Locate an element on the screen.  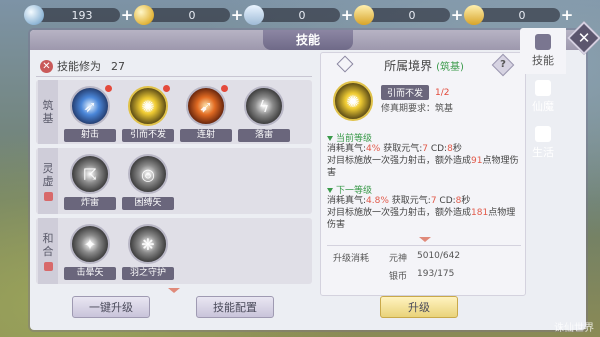
window-title: 技能 is located at coordinates (308, 40).